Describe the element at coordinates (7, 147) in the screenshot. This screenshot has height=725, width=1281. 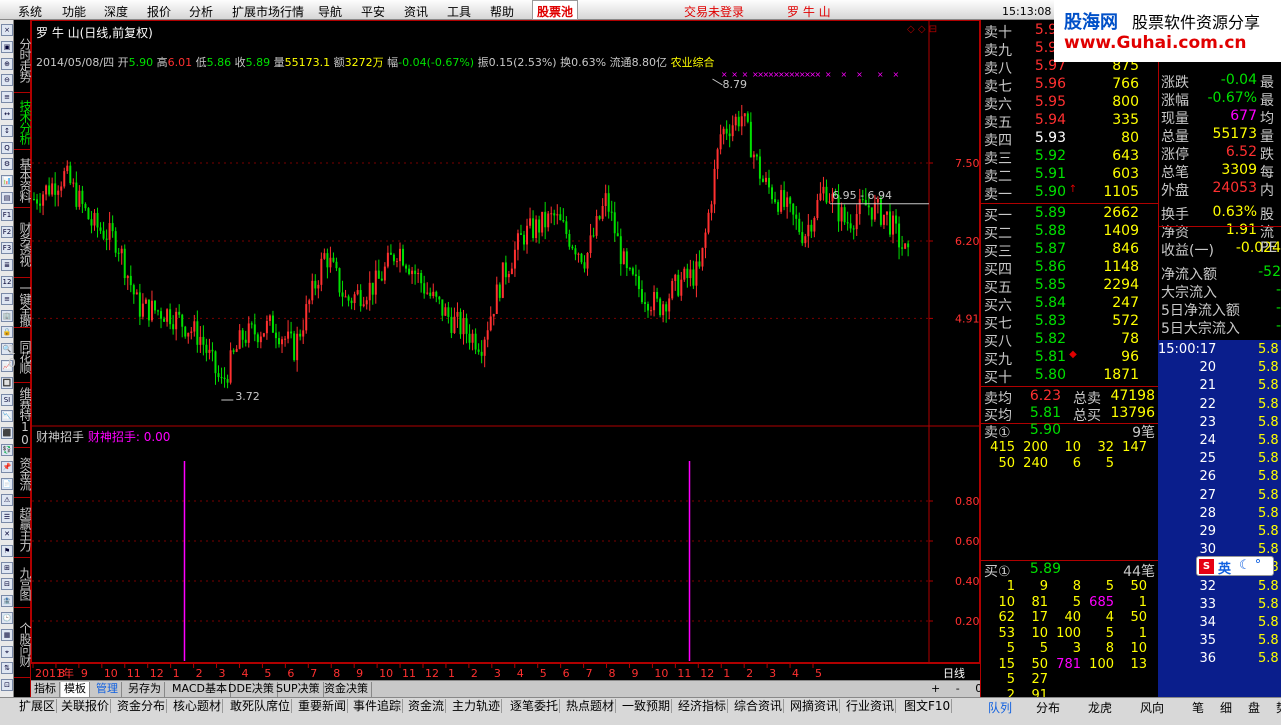
I see `tool-icon-7: Q` at that location.